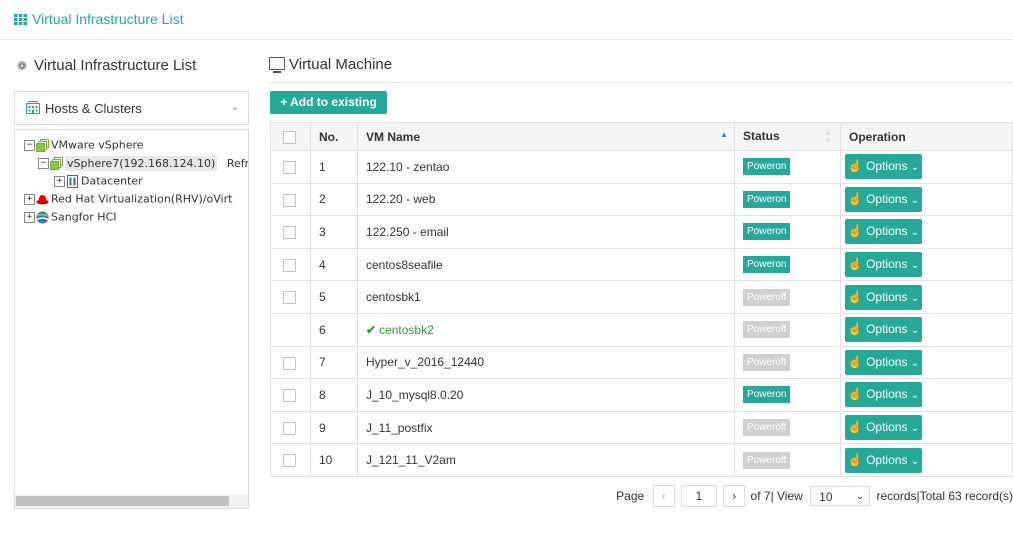  Describe the element at coordinates (641, 427) in the screenshot. I see `table-row: 9 J_11_postfix Poweroff ☝ Options ⌄` at that location.